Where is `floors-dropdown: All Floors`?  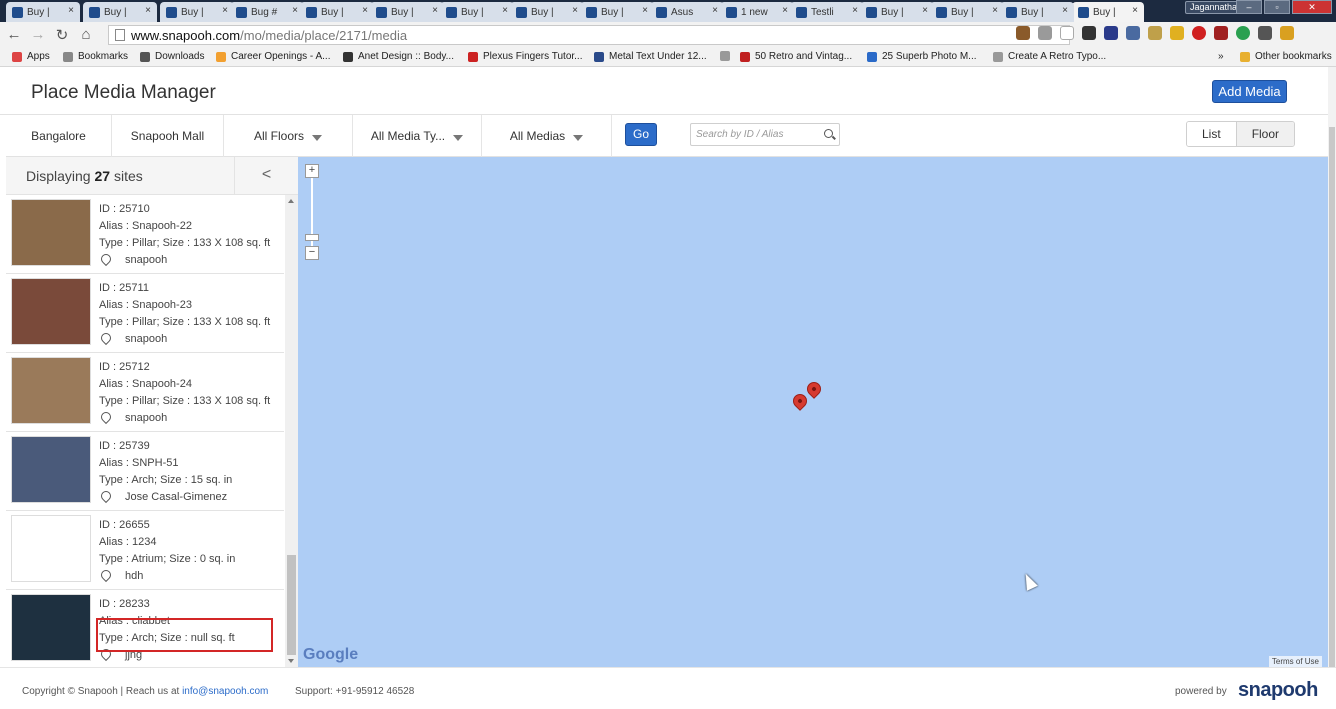
floors-dropdown: All Floors is located at coordinates (288, 136).